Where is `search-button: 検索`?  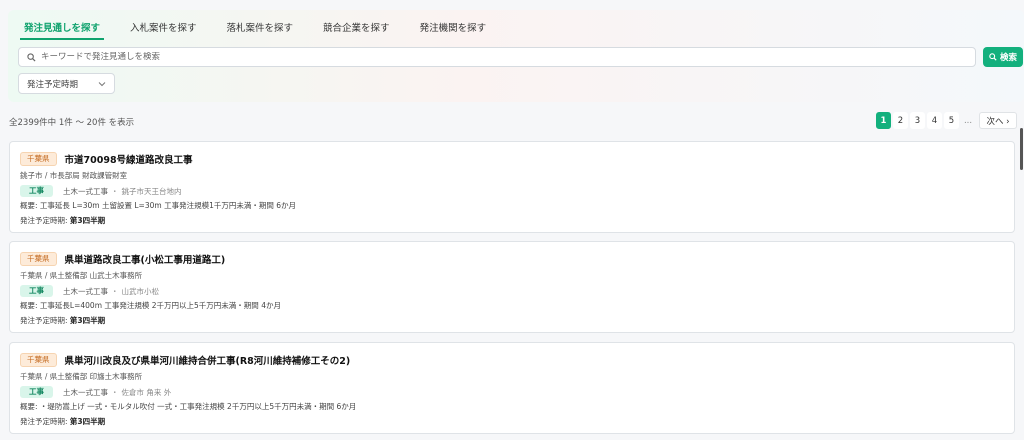
search-button: 検索 is located at coordinates (1003, 57).